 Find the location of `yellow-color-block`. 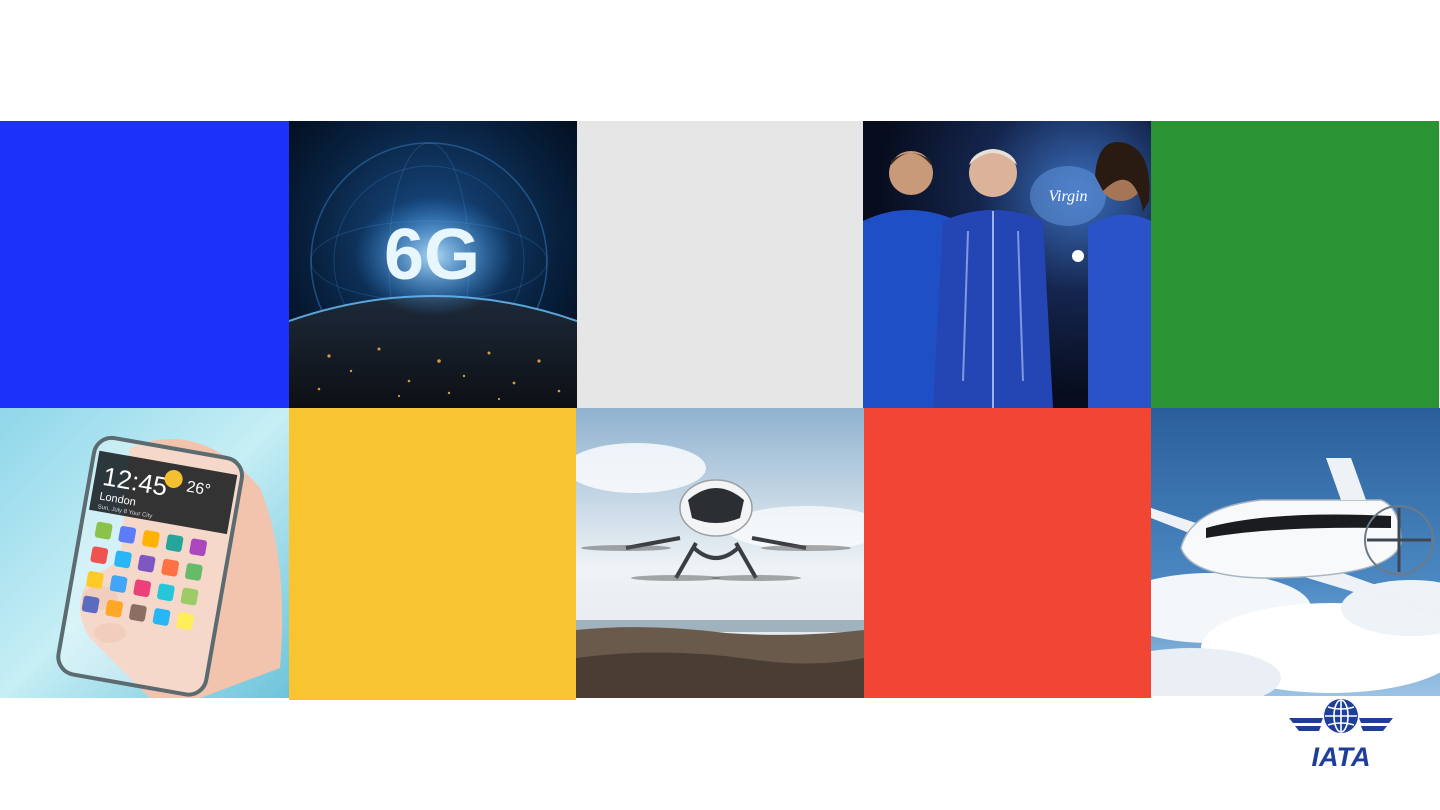

yellow-color-block is located at coordinates (432, 554).